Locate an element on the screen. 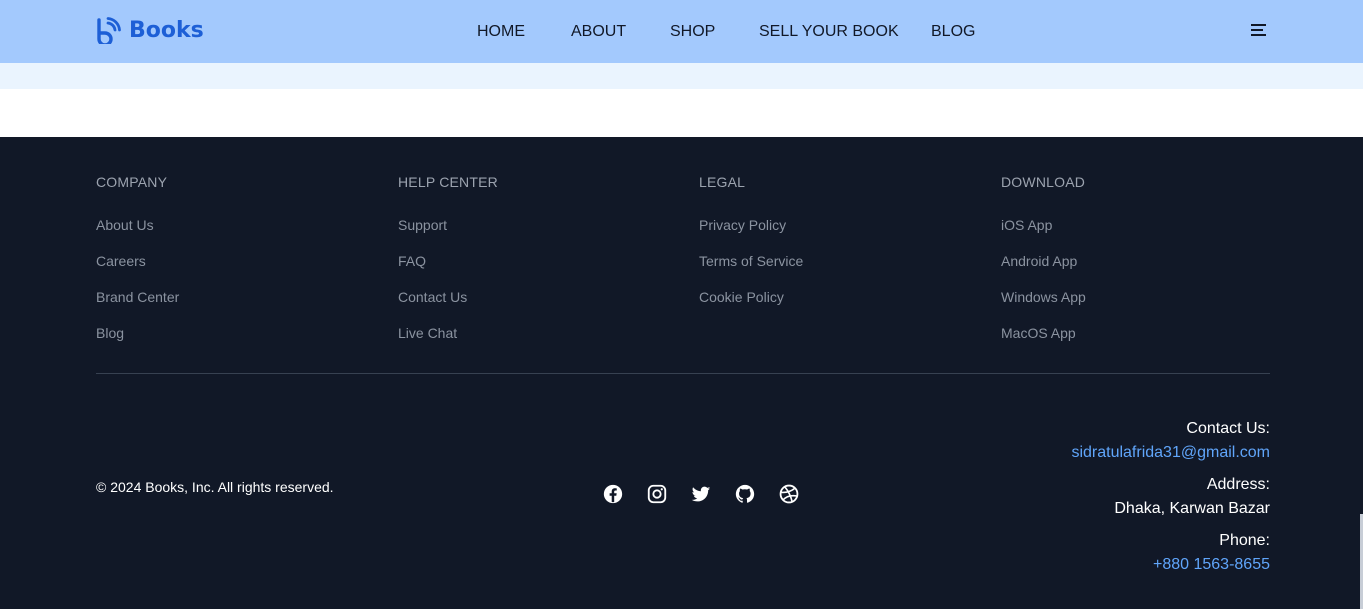 The height and width of the screenshot is (609, 1363). nav-about: ABOUT is located at coordinates (598, 32).